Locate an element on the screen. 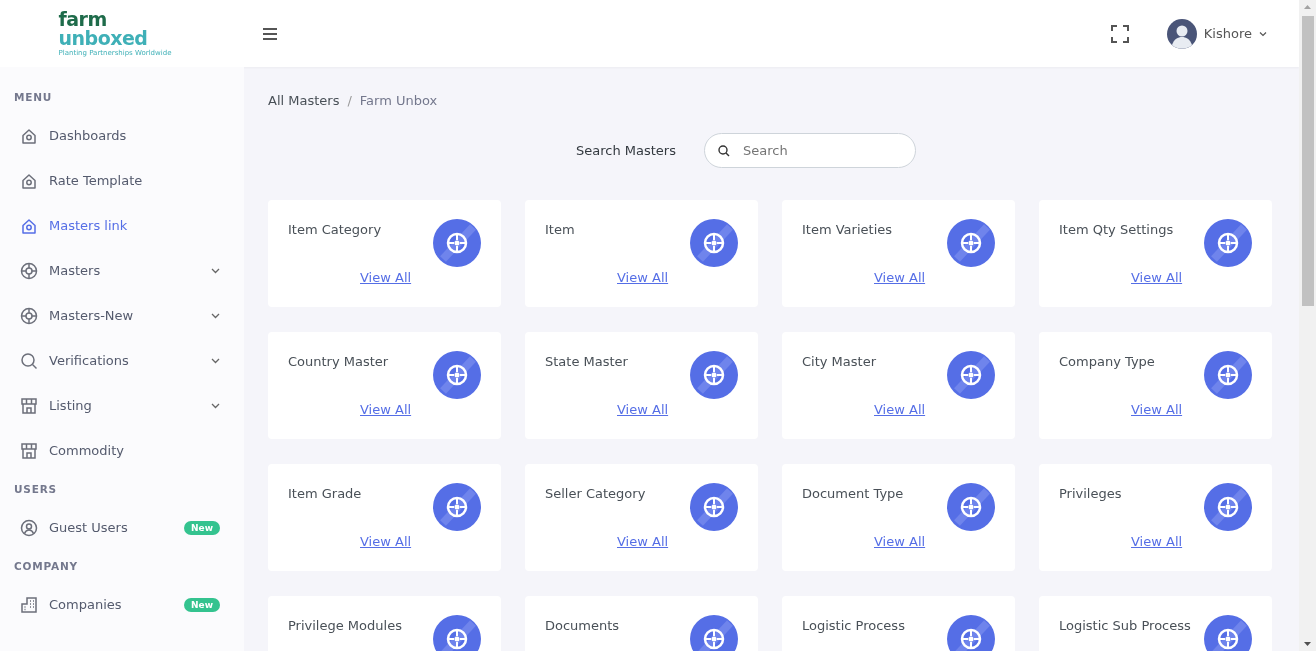 The image size is (1316, 651). user-icon is located at coordinates (29, 527).